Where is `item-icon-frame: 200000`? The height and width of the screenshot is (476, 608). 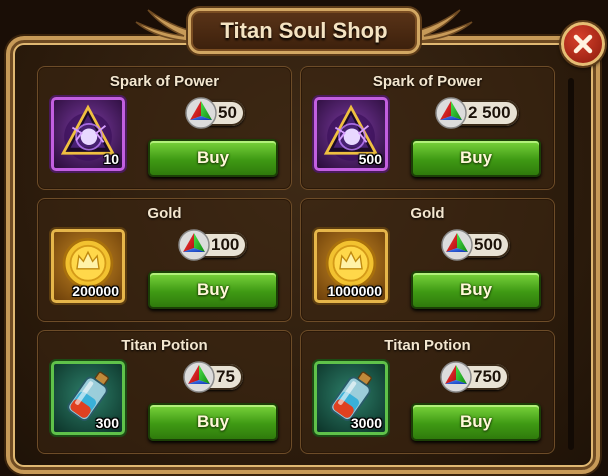 item-icon-frame: 200000 is located at coordinates (88, 266).